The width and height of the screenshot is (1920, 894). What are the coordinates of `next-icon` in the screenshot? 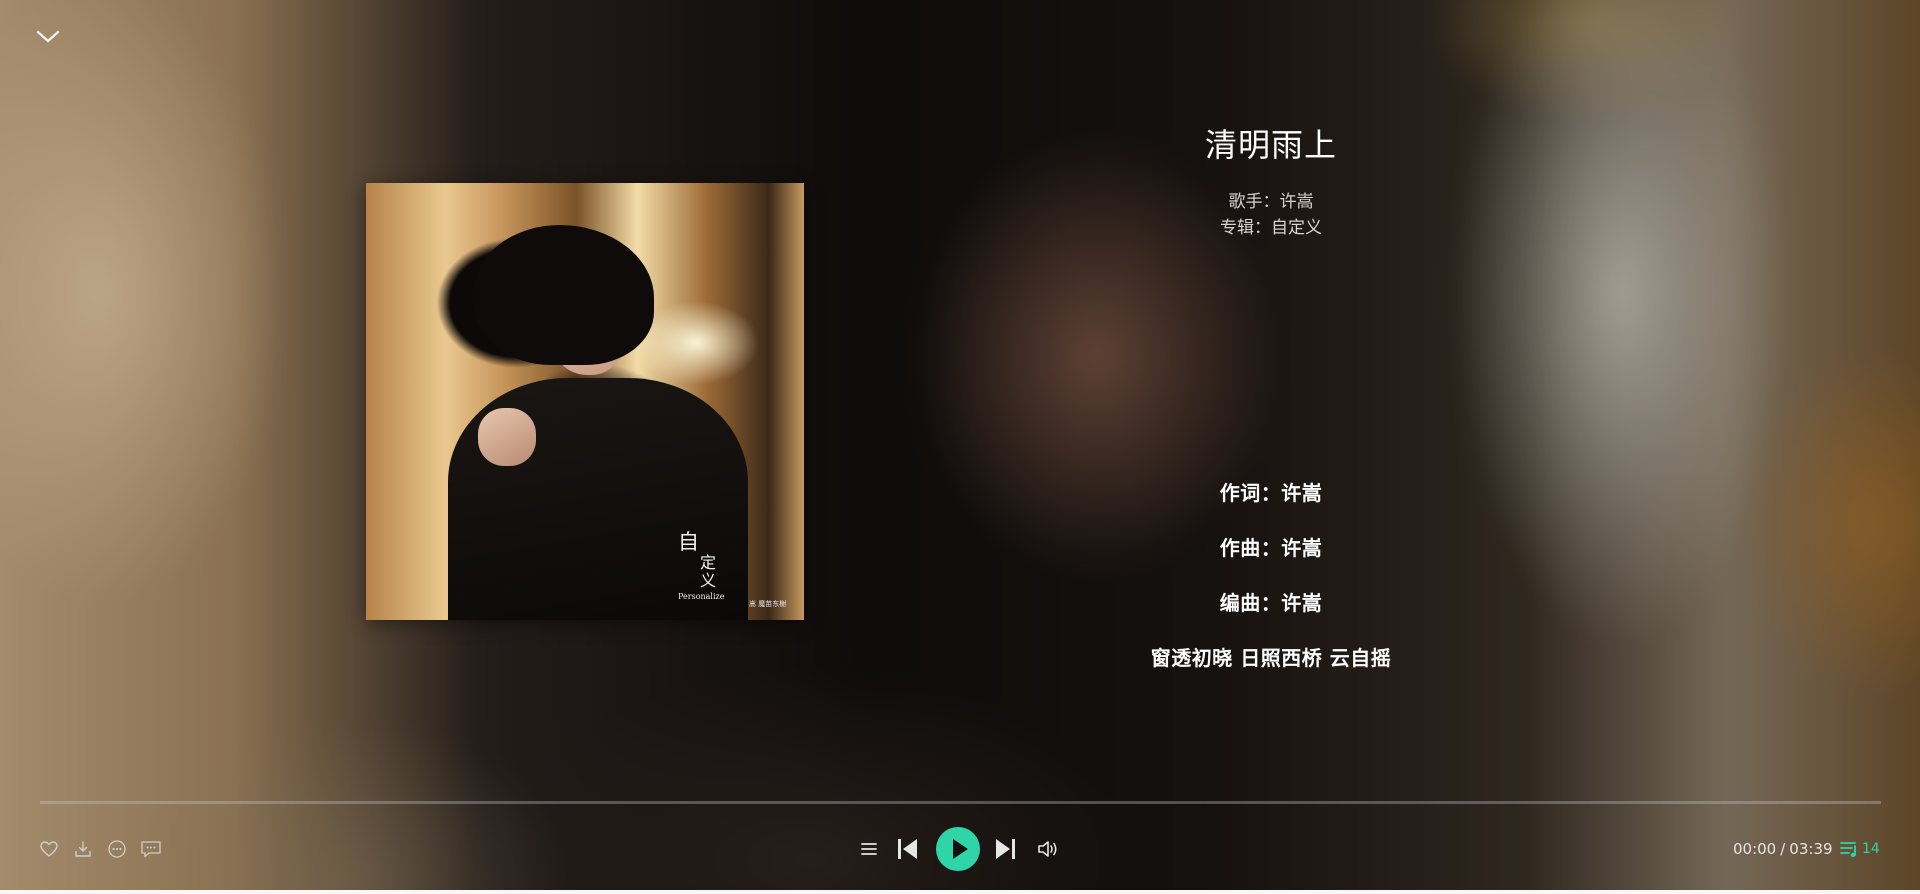 It's located at (1005, 849).